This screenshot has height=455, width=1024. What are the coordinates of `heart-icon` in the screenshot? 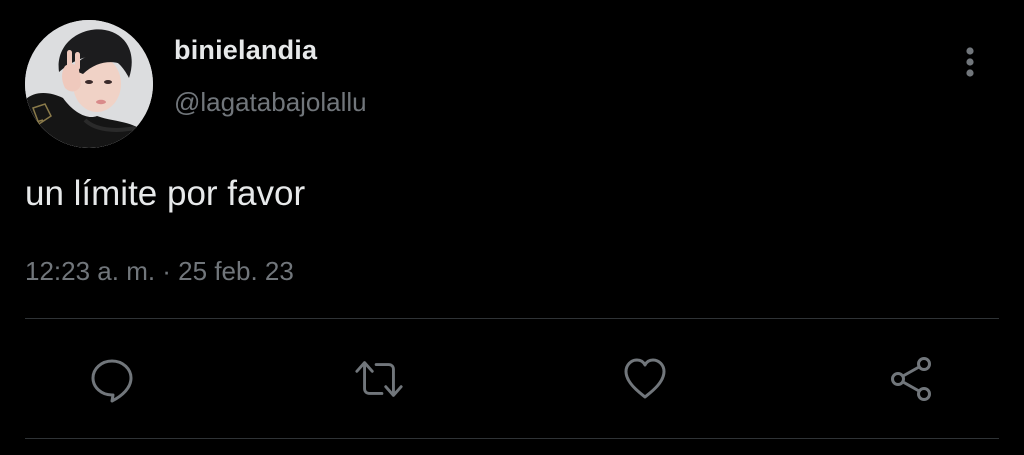 It's located at (645, 378).